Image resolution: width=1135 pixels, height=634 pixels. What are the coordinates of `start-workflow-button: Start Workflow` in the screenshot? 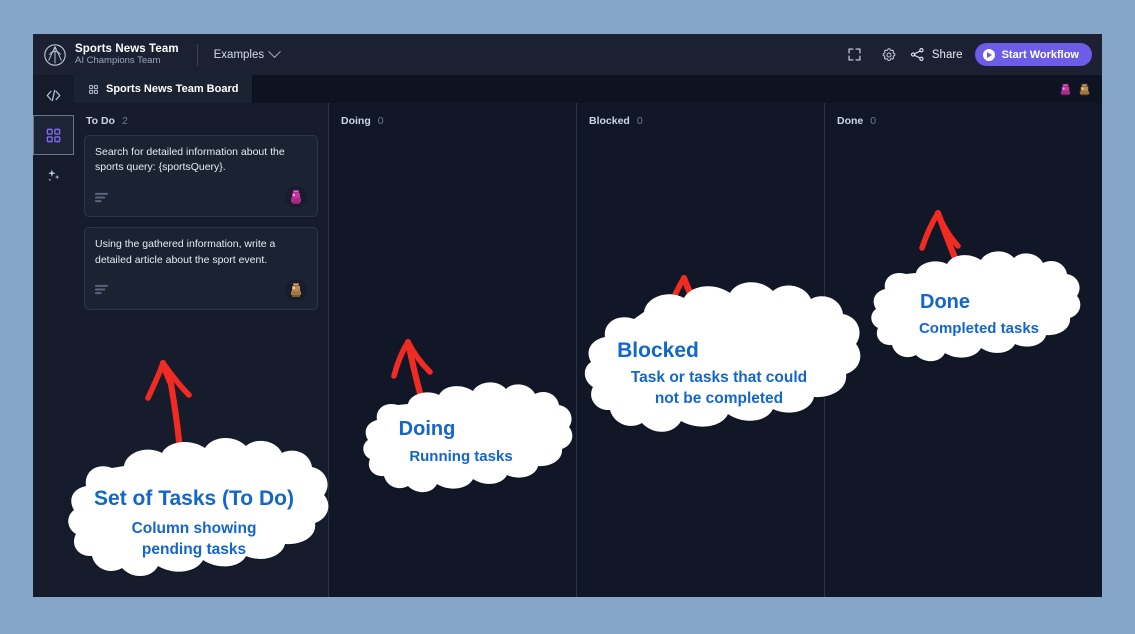 It's located at (1033, 54).